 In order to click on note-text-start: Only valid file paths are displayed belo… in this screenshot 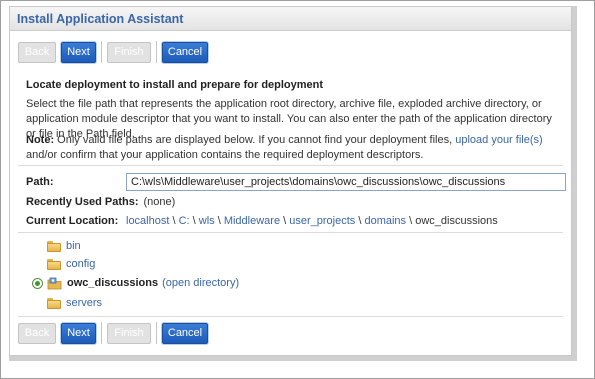, I will do `click(255, 140)`.